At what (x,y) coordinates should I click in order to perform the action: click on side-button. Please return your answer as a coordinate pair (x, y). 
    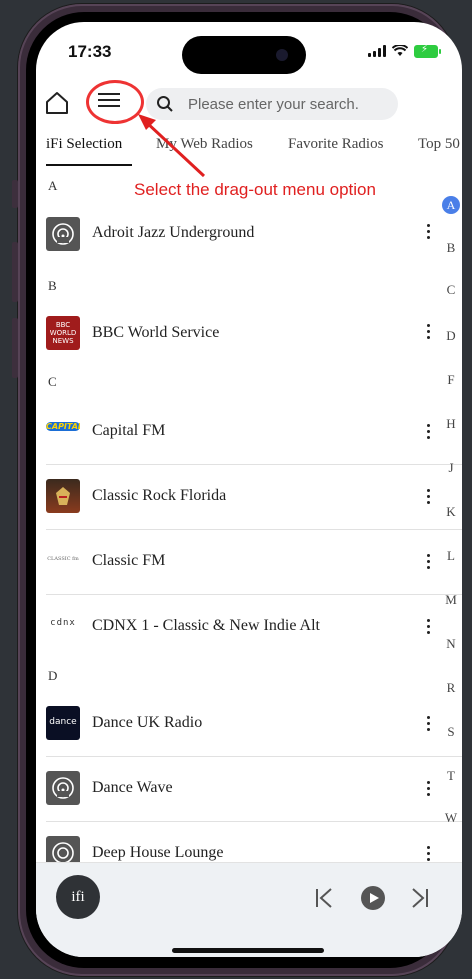
    Looking at the image, I should click on (15, 194).